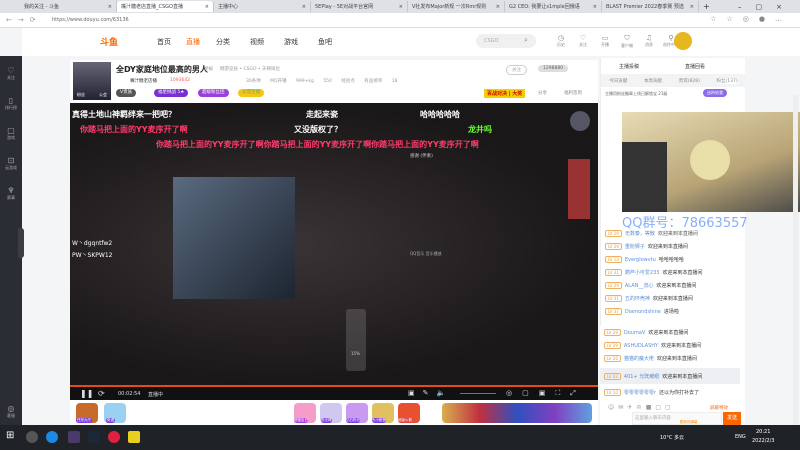 This screenshot has height=450, width=800. What do you see at coordinates (171, 93) in the screenshot?
I see `lucky-challenge-badge: 福星挑战 5★` at bounding box center [171, 93].